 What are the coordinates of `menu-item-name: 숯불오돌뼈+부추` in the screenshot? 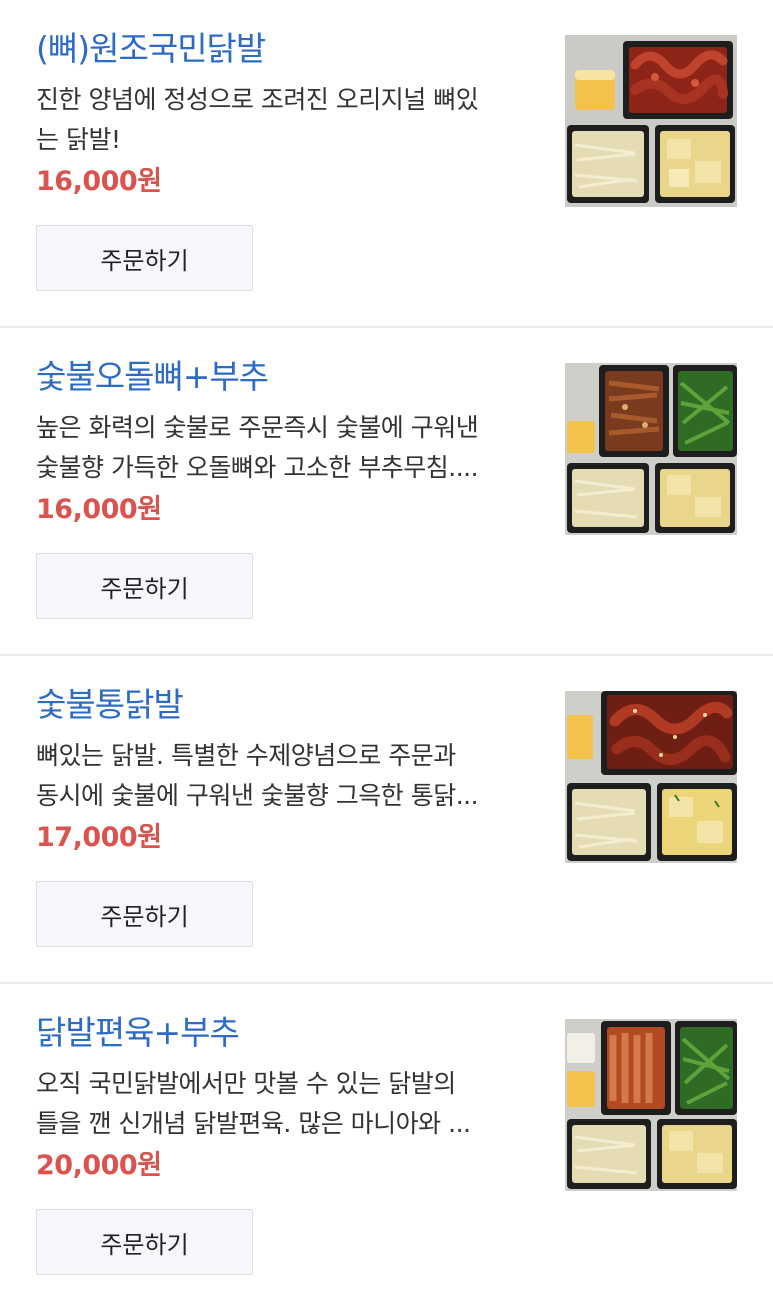 It's located at (152, 377).